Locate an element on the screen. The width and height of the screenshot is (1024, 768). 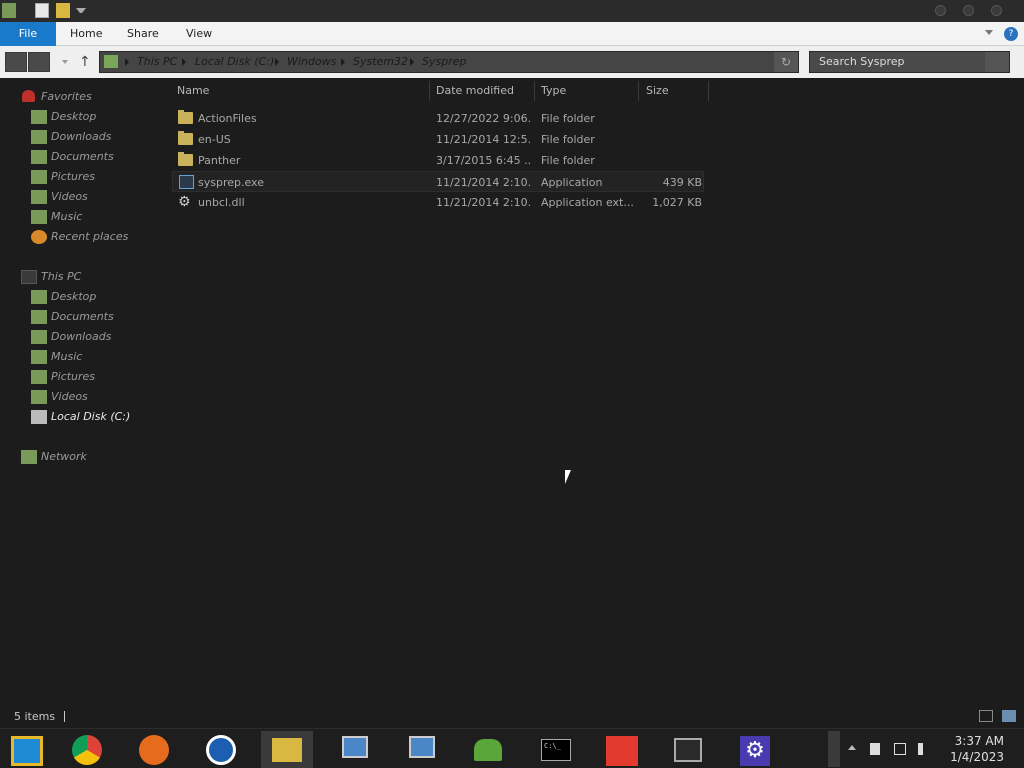
back-button is located at coordinates (16, 62).